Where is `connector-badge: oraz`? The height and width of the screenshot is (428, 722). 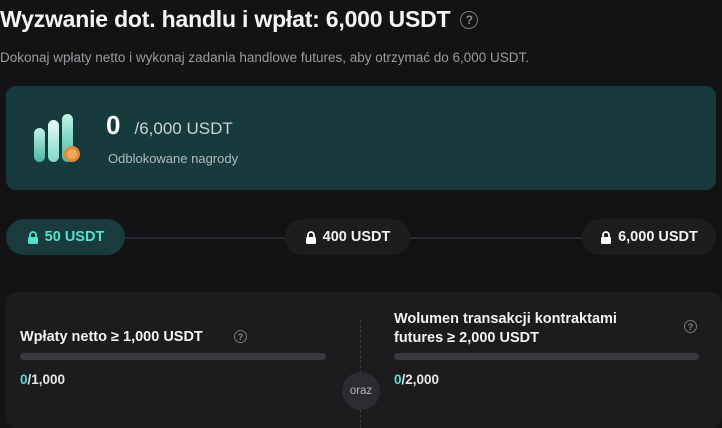 connector-badge: oraz is located at coordinates (361, 391).